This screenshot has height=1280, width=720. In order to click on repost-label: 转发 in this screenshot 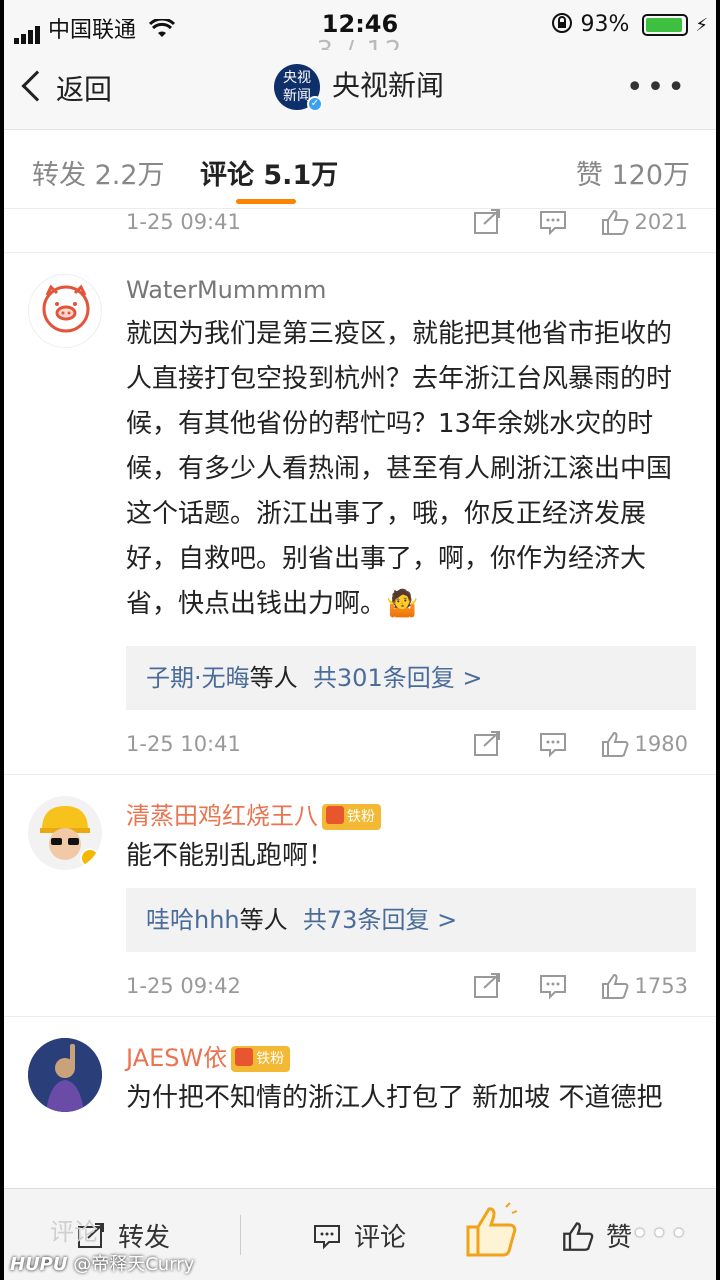, I will do `click(144, 1238)`.